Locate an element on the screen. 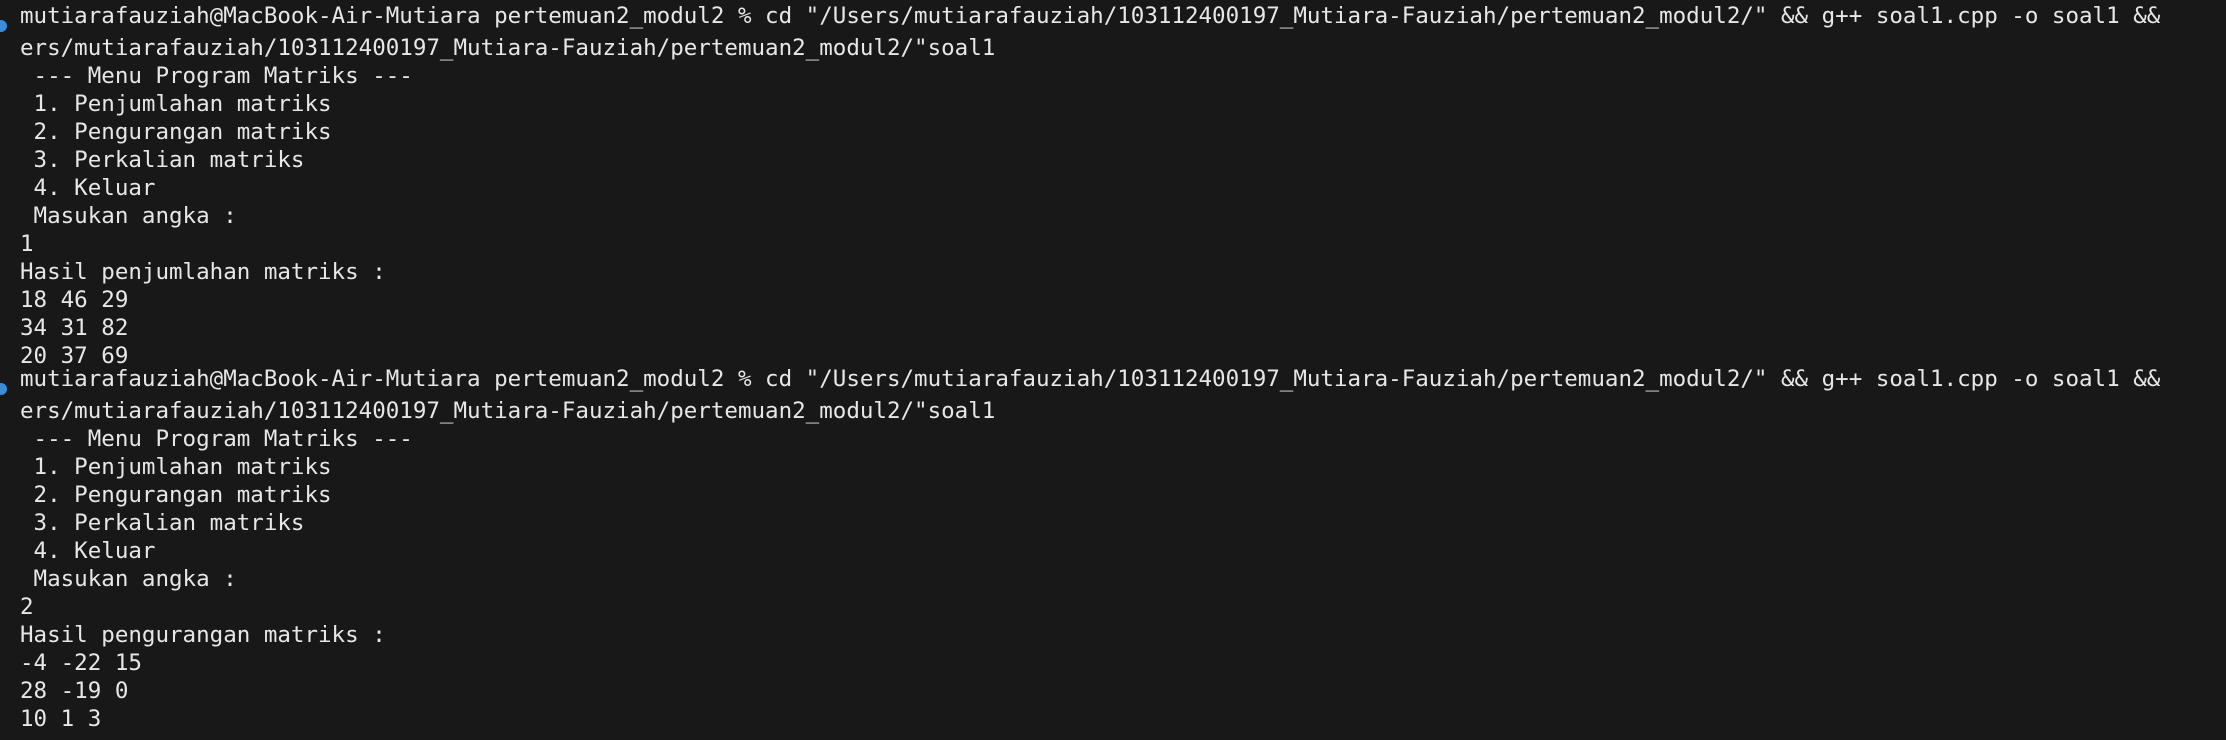  matrix-result-title: Hasil penjumlahan matriks : is located at coordinates (203, 272).